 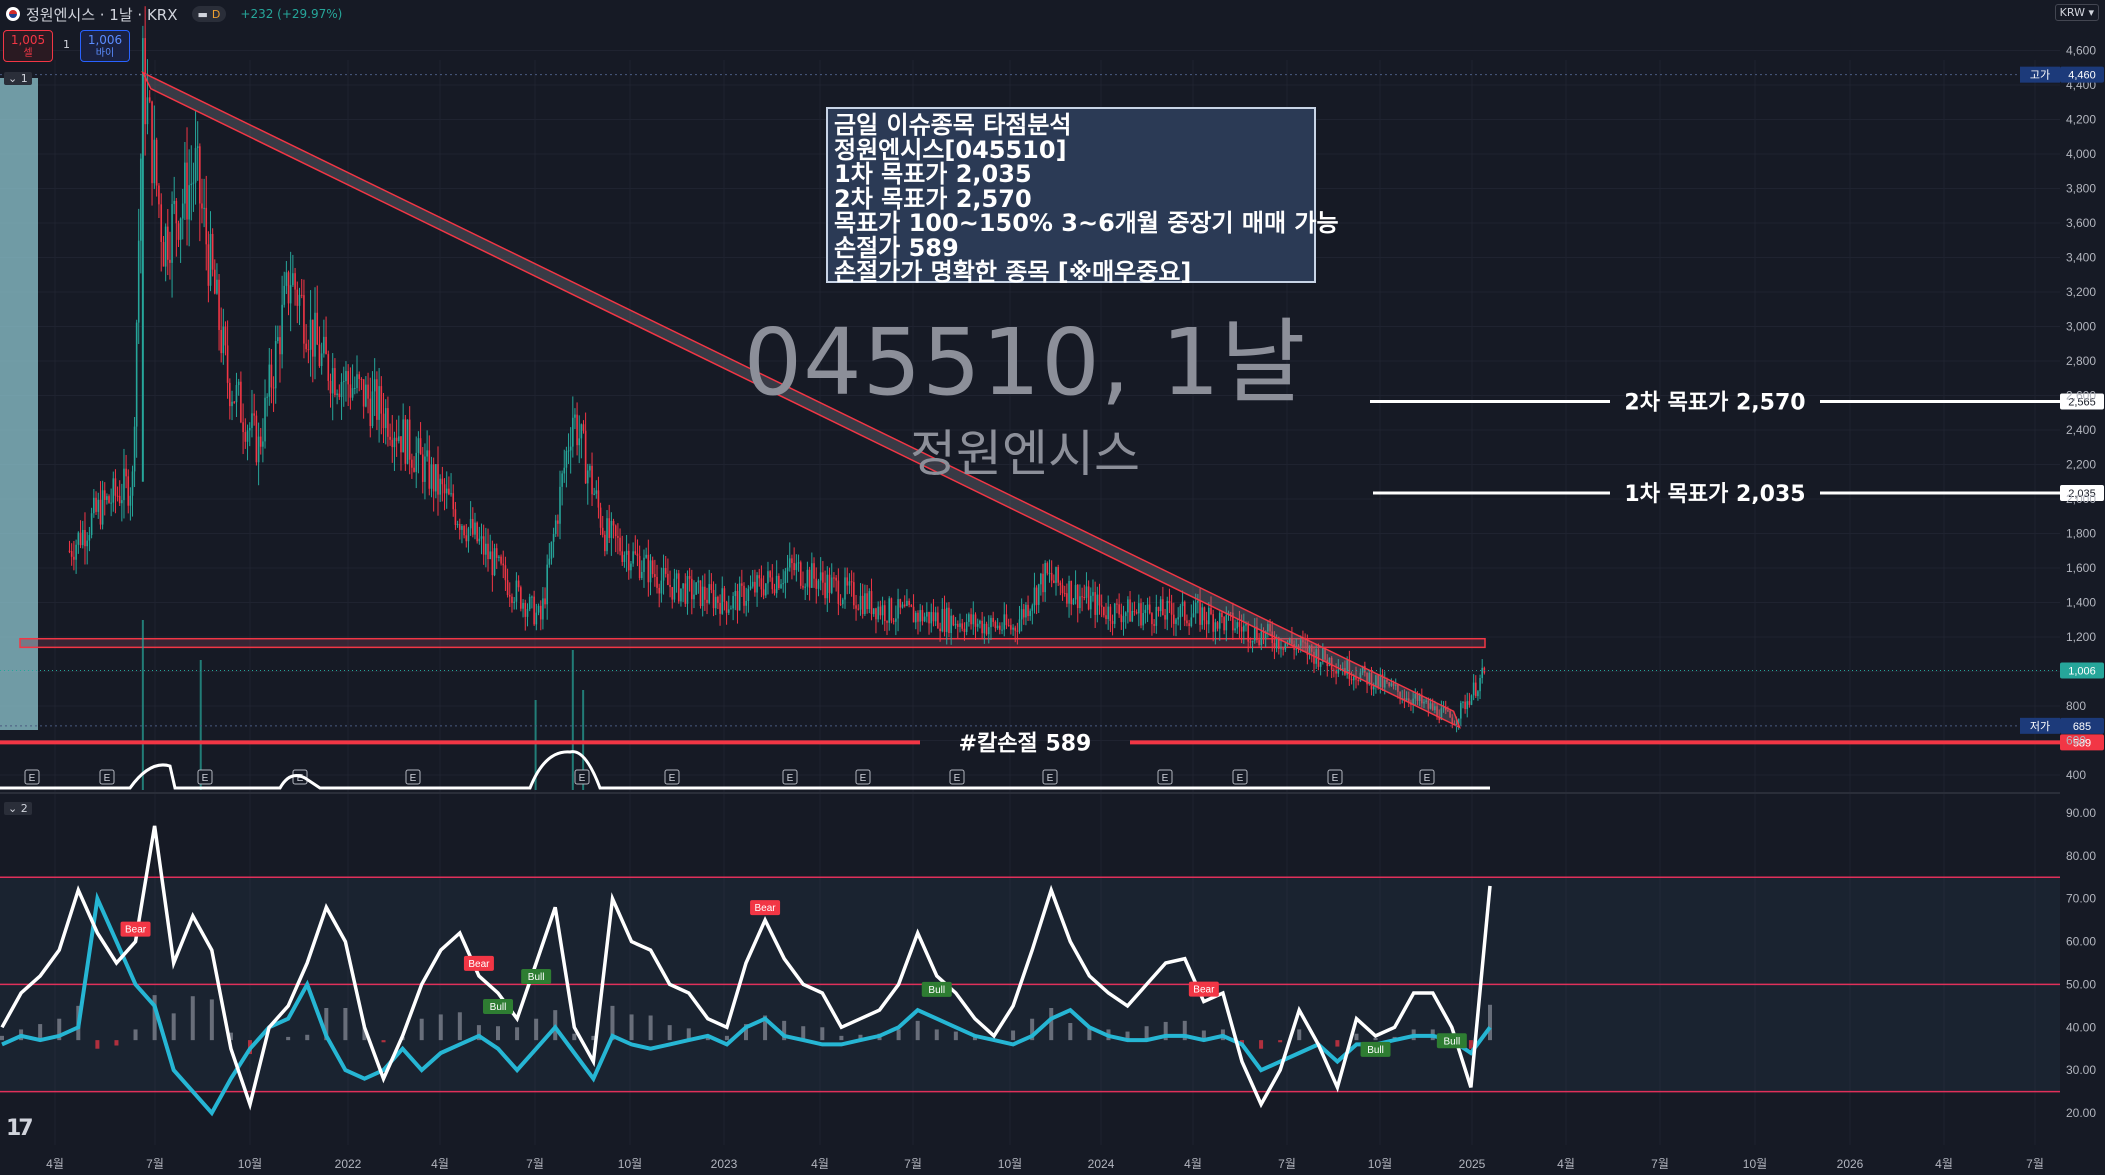 I want to click on note-line: 손절가 589, so click(x=896, y=247).